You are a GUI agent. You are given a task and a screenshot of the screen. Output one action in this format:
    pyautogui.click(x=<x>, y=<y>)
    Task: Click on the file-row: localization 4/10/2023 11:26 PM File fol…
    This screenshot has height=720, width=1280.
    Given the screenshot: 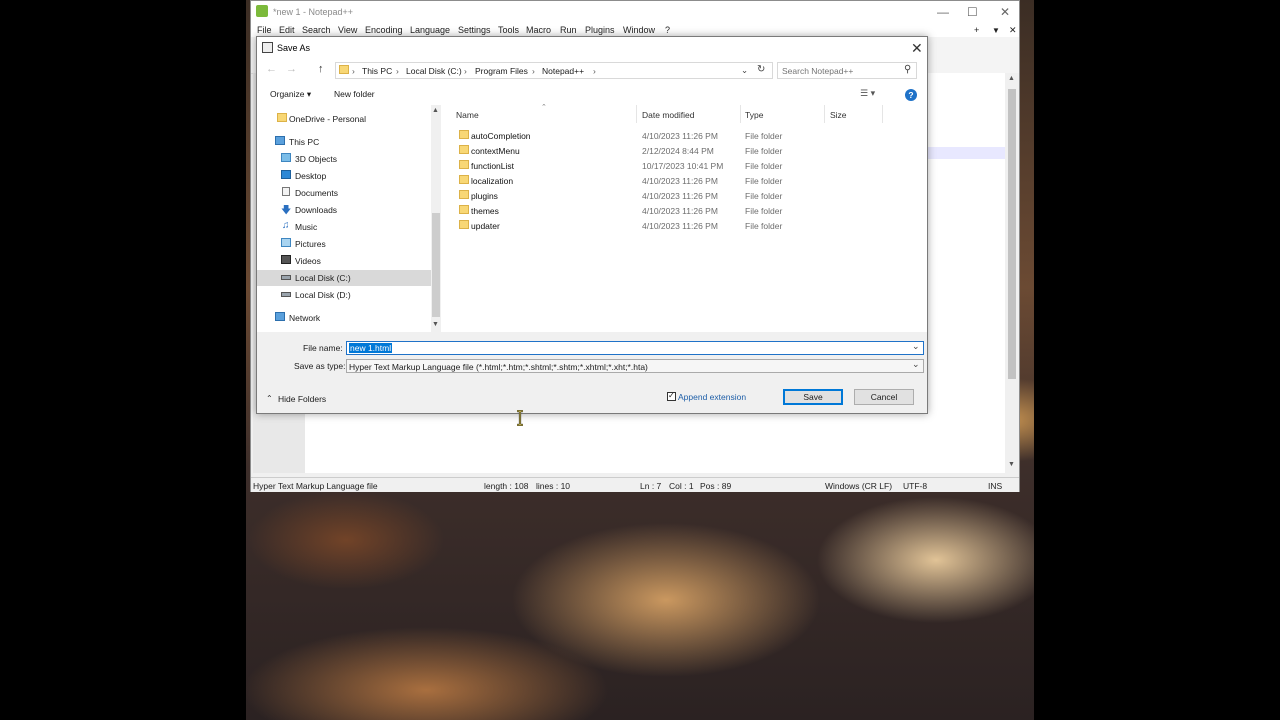 What is the action you would take?
    pyautogui.click(x=684, y=180)
    